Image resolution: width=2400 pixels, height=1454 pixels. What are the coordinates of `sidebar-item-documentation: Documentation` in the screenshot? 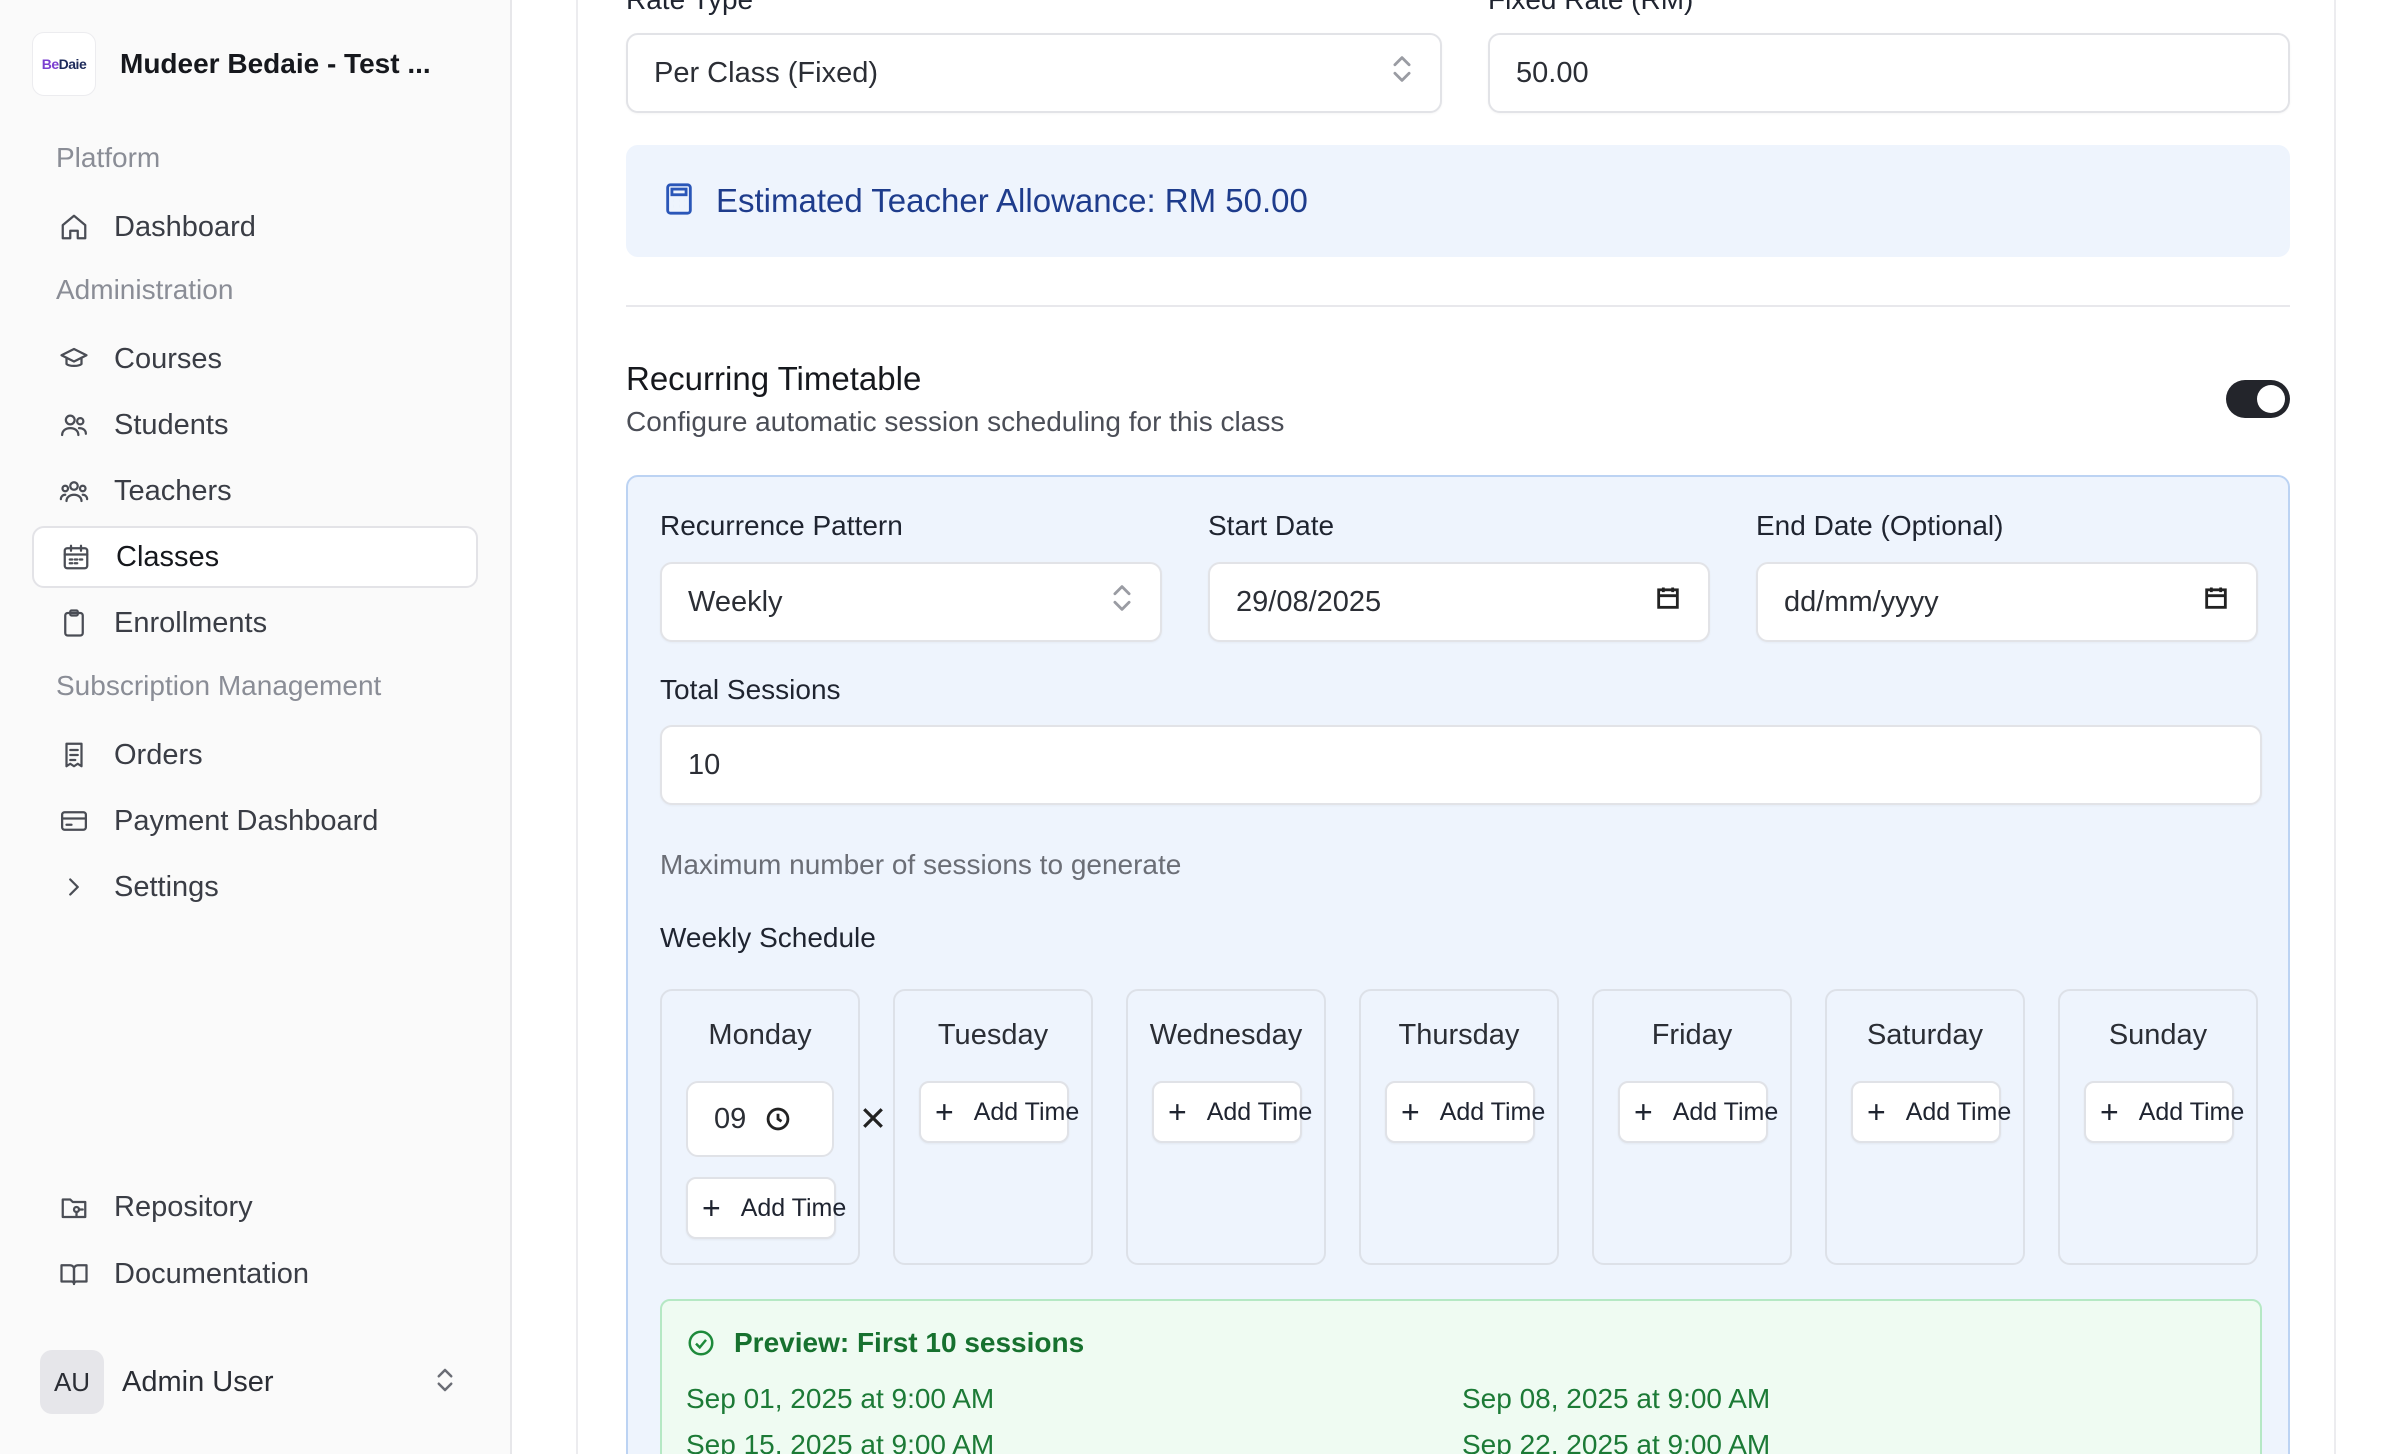 It's located at (255, 1274).